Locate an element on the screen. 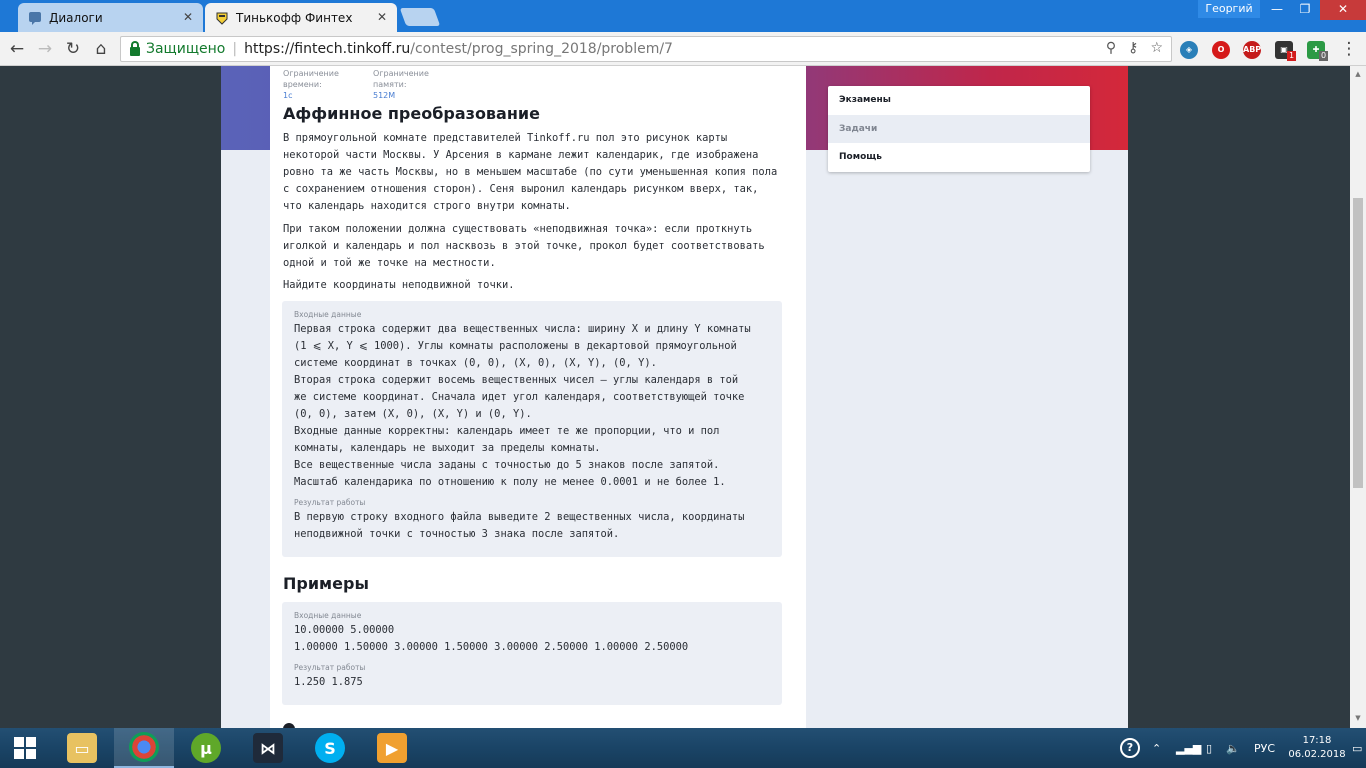 Image resolution: width=1366 pixels, height=768 pixels. tab-tinkoff-fintech: Тинькофф Финтех ✕ is located at coordinates (301, 17).